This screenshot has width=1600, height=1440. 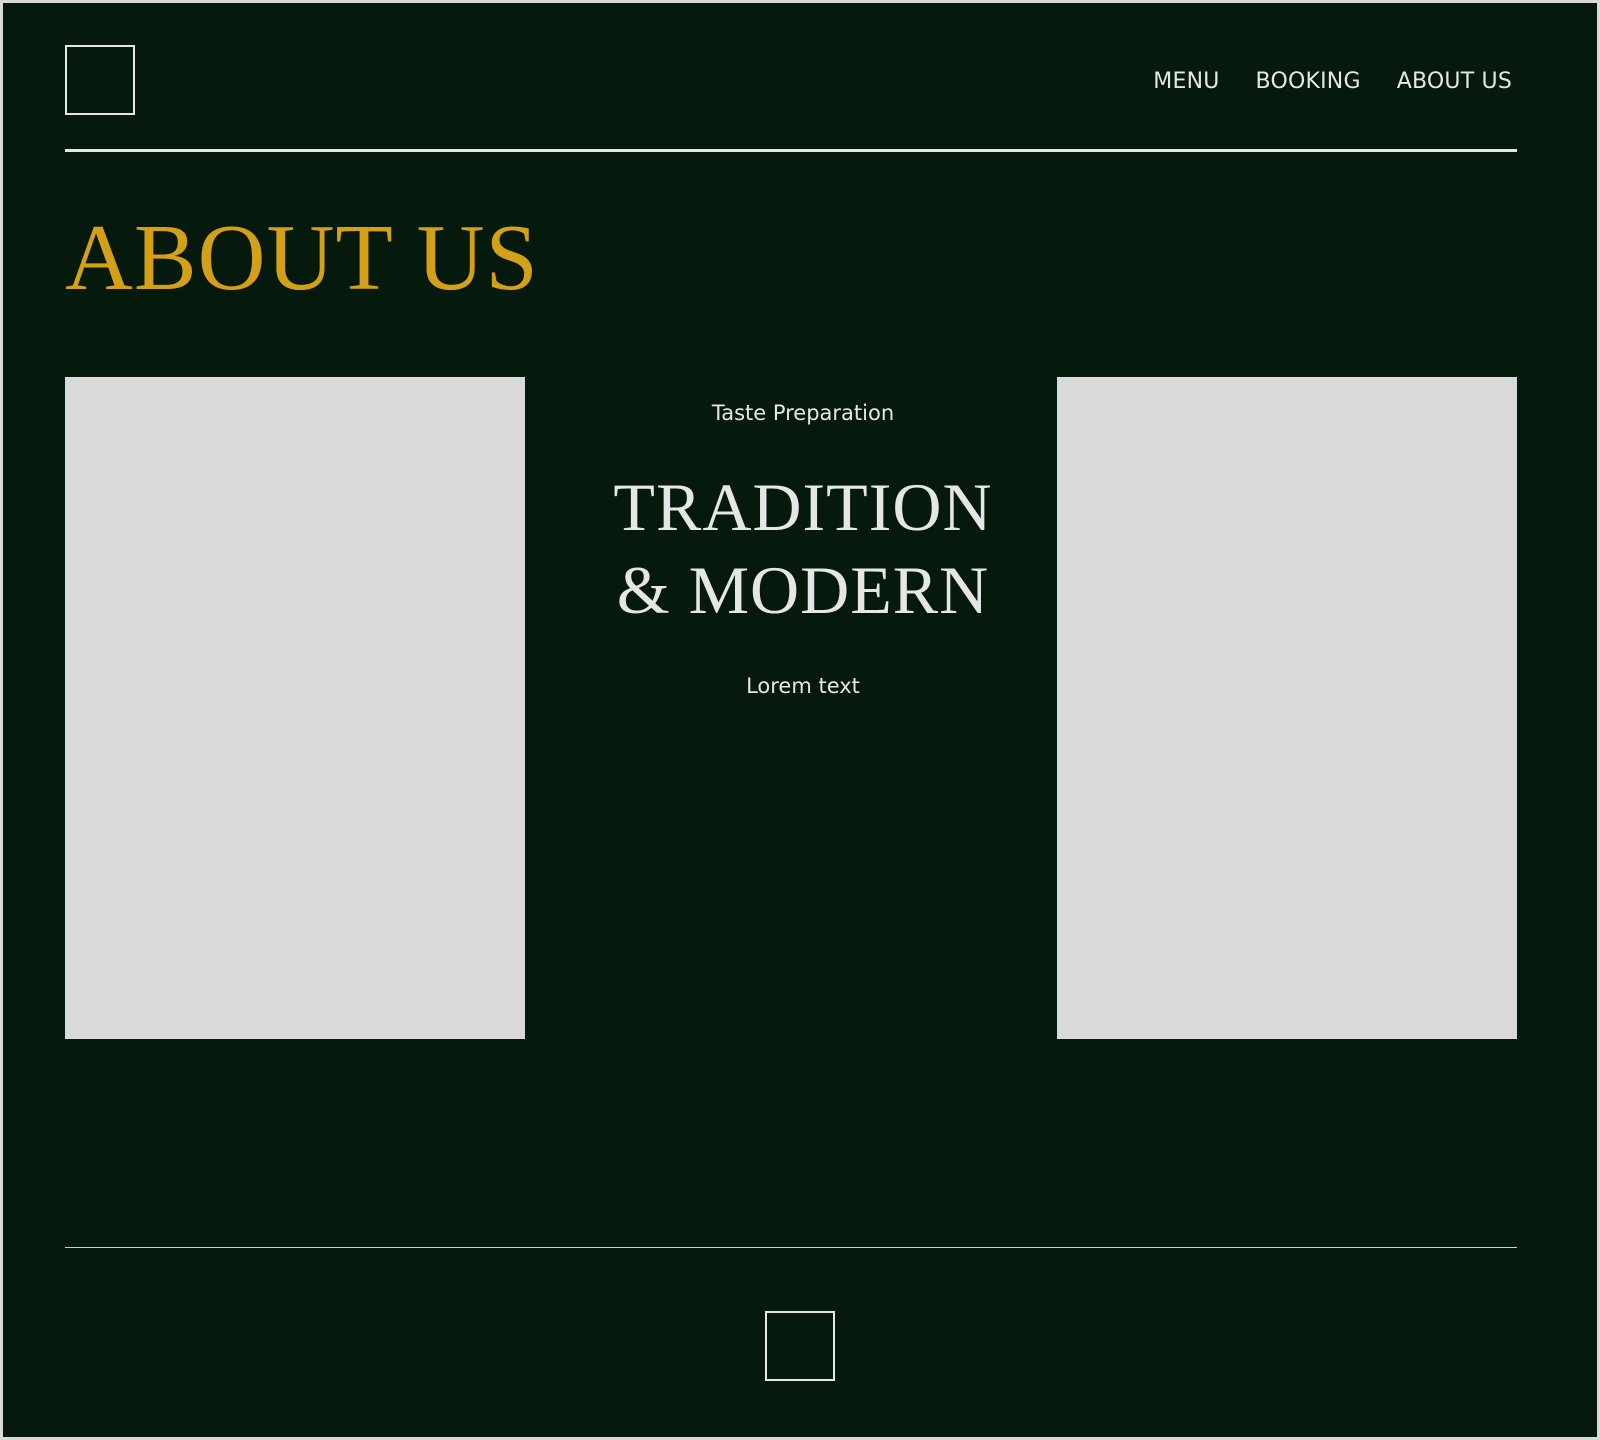 I want to click on feature-headline-line-1: TRADITION, so click(x=803, y=507).